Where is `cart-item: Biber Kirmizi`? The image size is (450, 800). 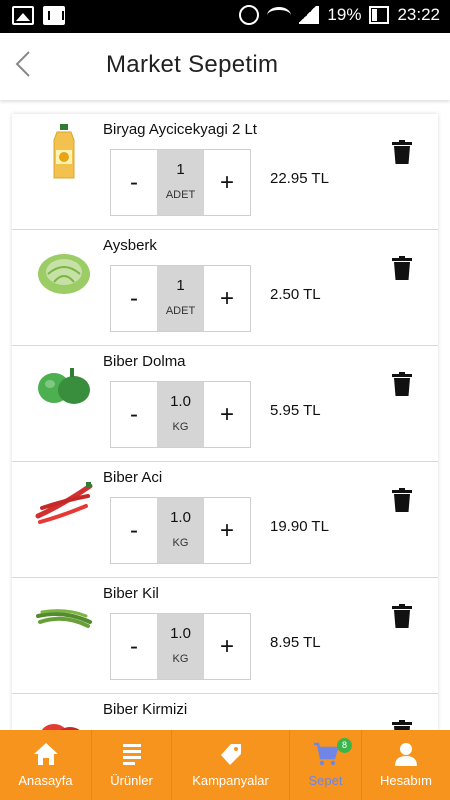
cart-item: Biber Kirmizi is located at coordinates (225, 712).